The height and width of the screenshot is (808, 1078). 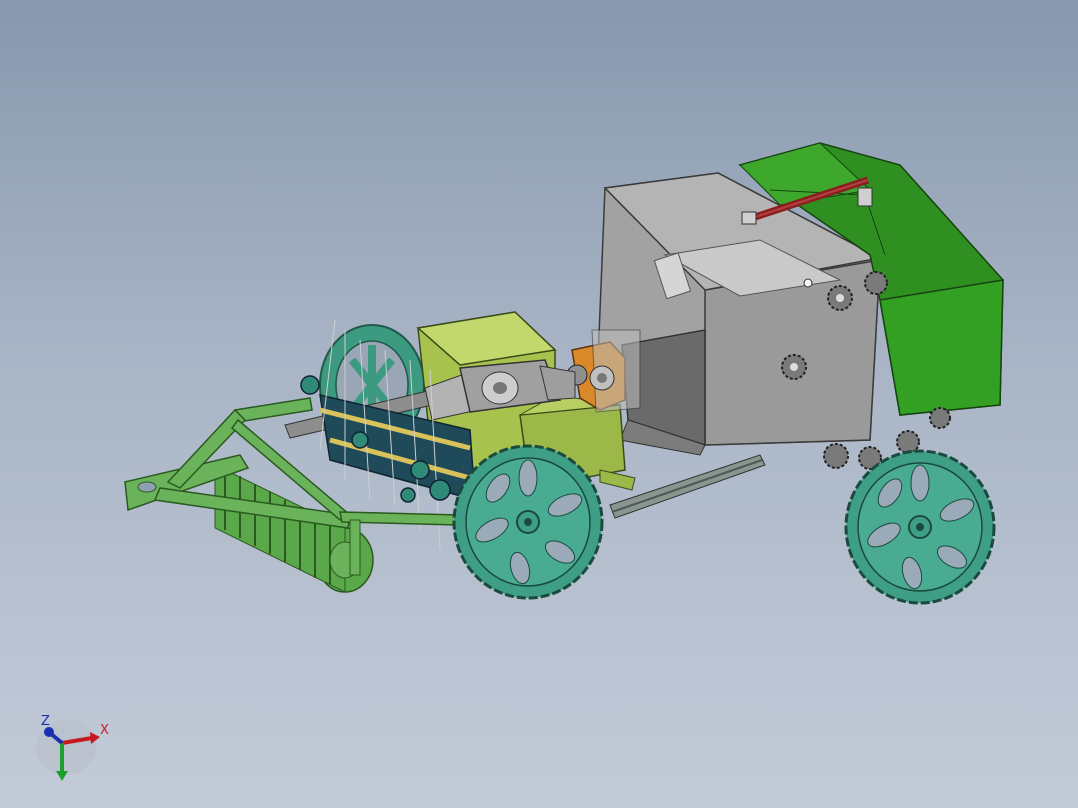 What do you see at coordinates (45, 721) in the screenshot?
I see `z-axis-label: Z` at bounding box center [45, 721].